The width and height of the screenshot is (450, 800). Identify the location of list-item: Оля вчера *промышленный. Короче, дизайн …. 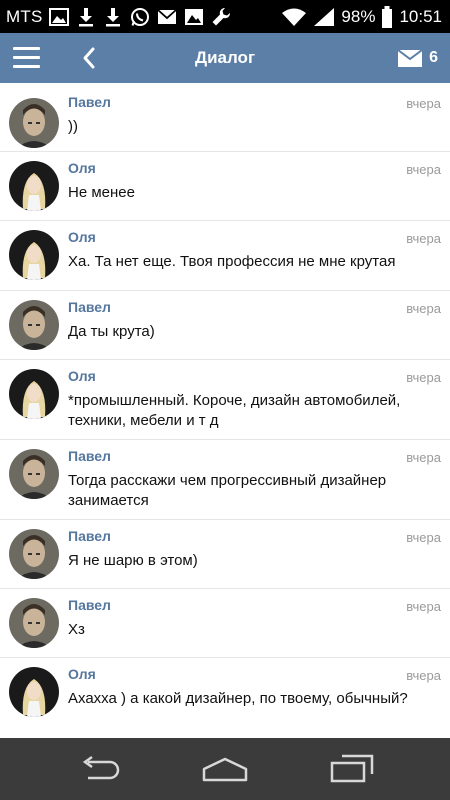
(225, 400).